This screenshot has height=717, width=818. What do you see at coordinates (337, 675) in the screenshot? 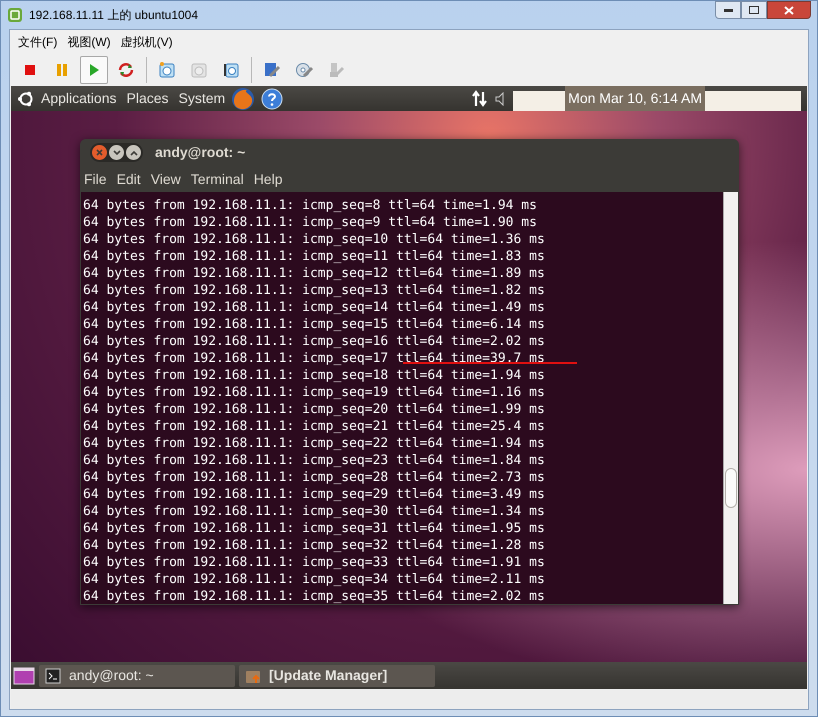
I see `taskbar-button: [Update Manager]` at bounding box center [337, 675].